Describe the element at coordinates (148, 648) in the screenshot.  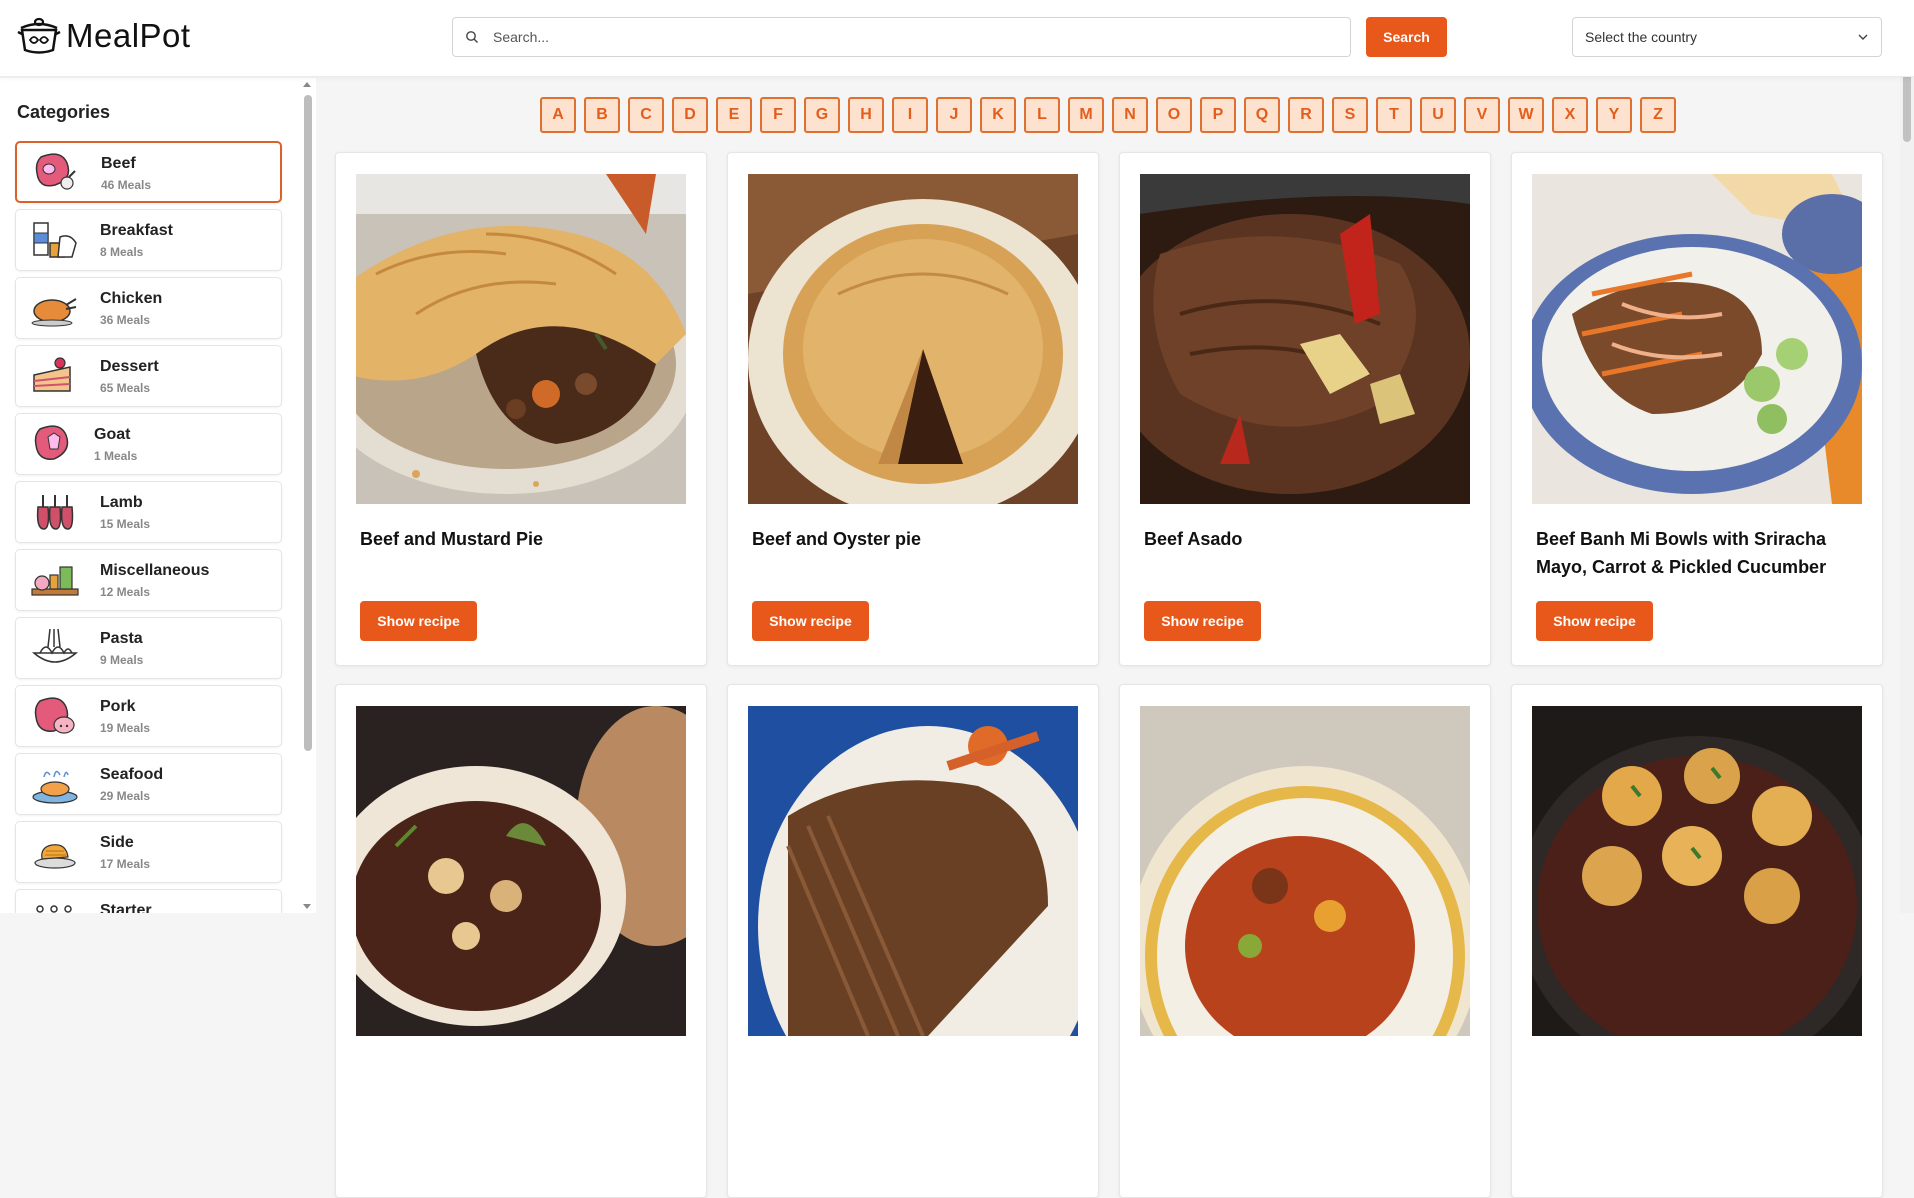
I see `category-item-pasta: Pasta 9 Meals` at that location.